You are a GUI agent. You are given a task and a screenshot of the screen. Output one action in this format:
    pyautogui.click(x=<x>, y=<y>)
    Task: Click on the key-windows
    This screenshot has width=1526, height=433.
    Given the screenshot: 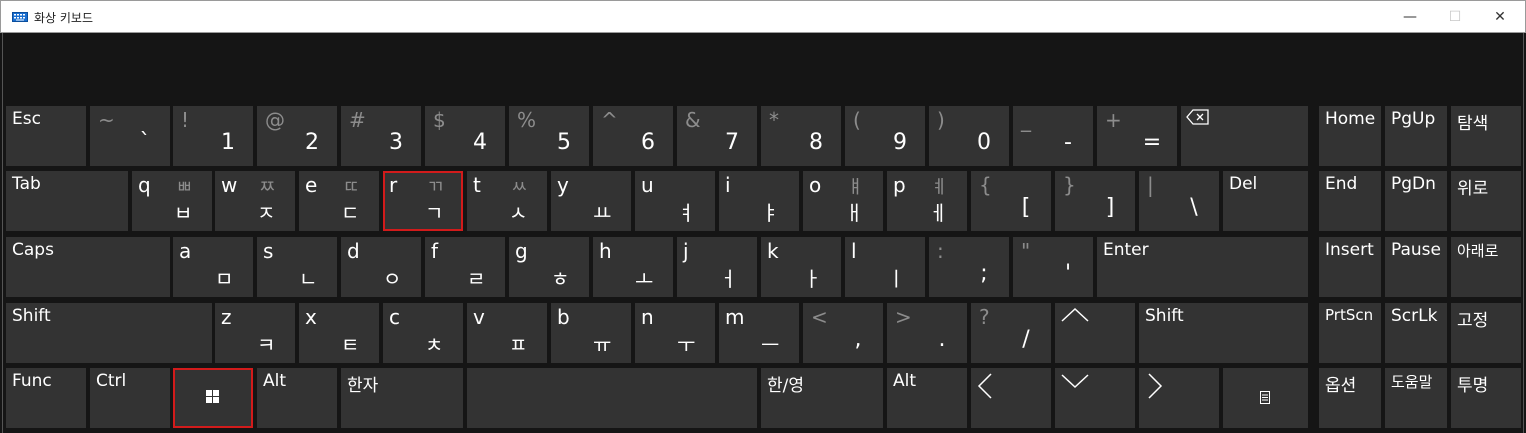 What is the action you would take?
    pyautogui.click(x=213, y=398)
    